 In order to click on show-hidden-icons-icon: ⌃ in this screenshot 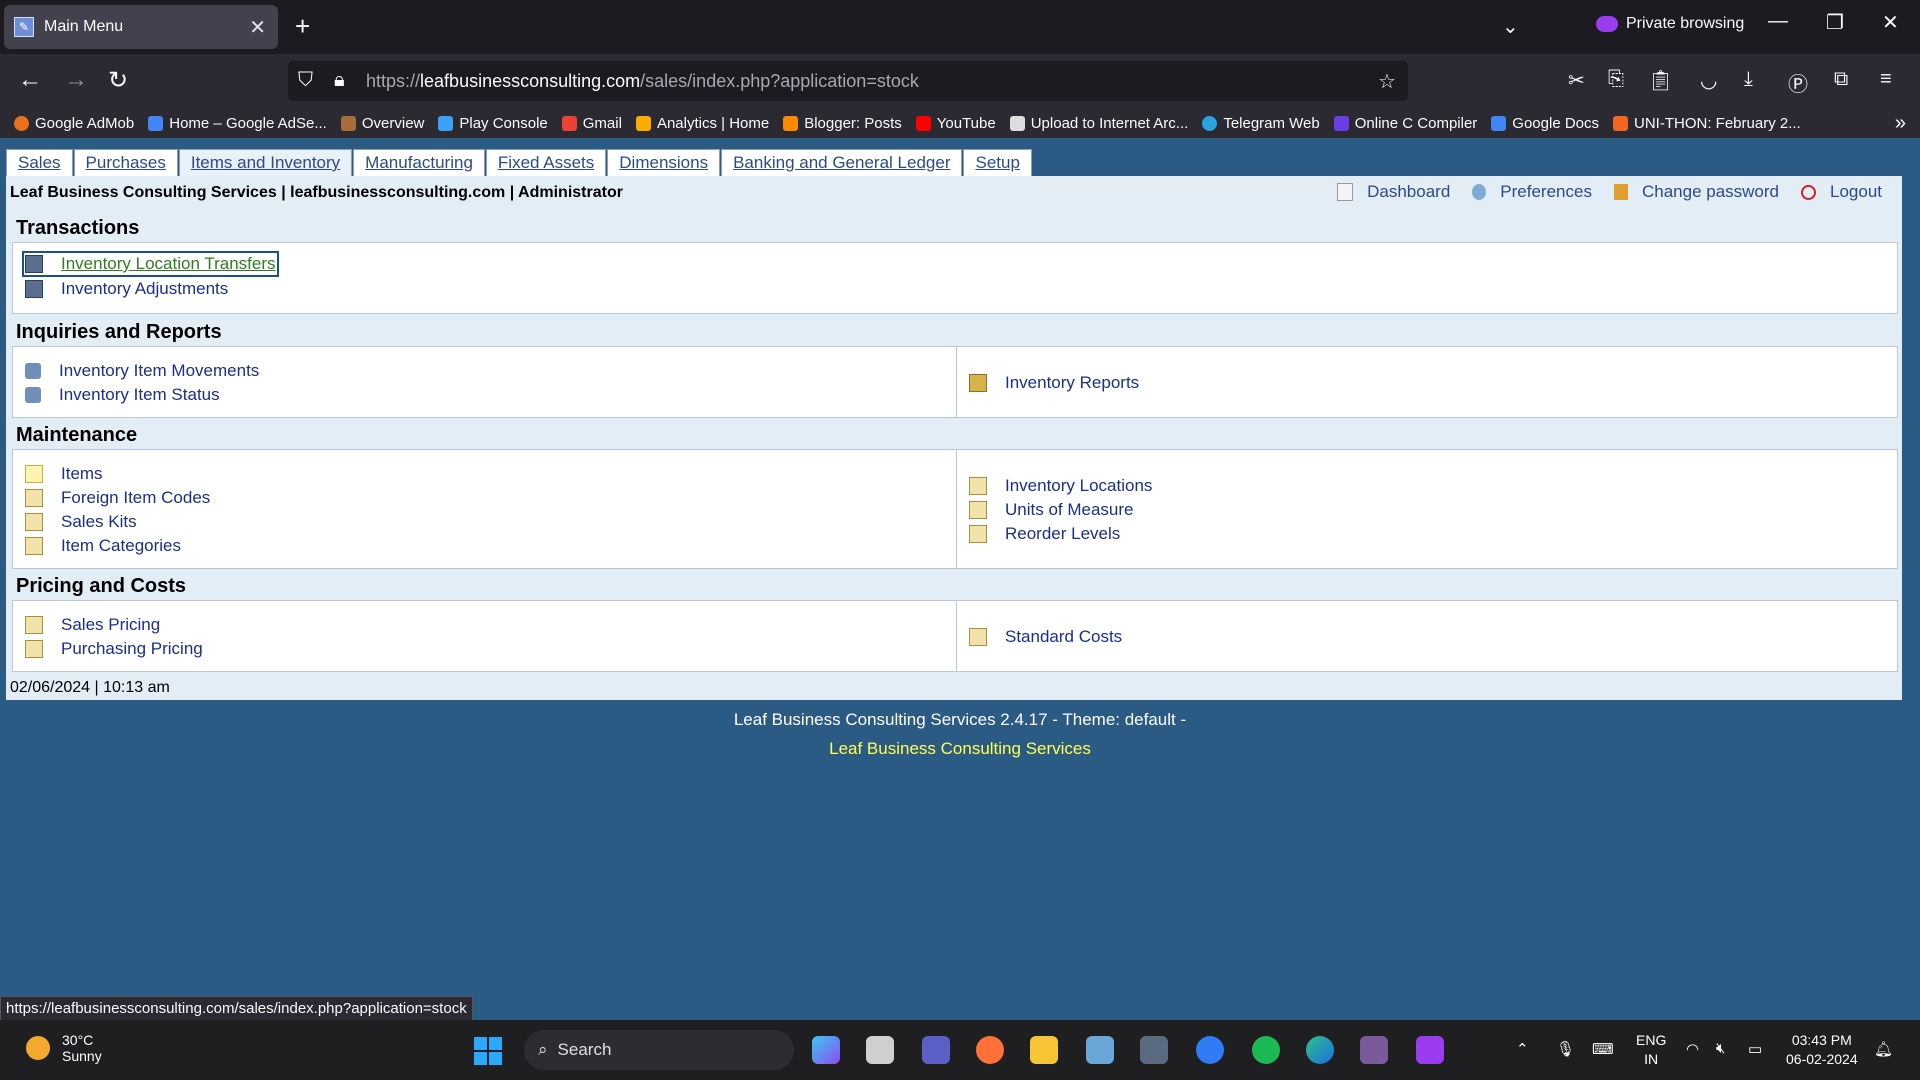, I will do `click(1522, 1049)`.